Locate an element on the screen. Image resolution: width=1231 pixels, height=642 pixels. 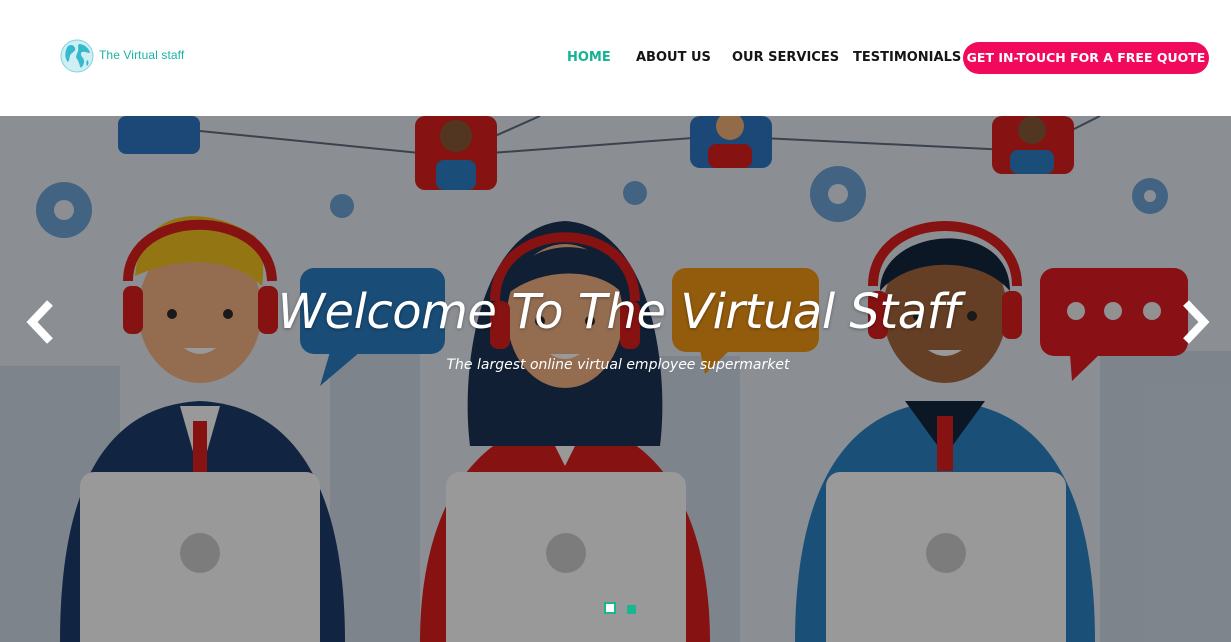
hero-title: Welcome To The Virtual Staff is located at coordinates (618, 312).